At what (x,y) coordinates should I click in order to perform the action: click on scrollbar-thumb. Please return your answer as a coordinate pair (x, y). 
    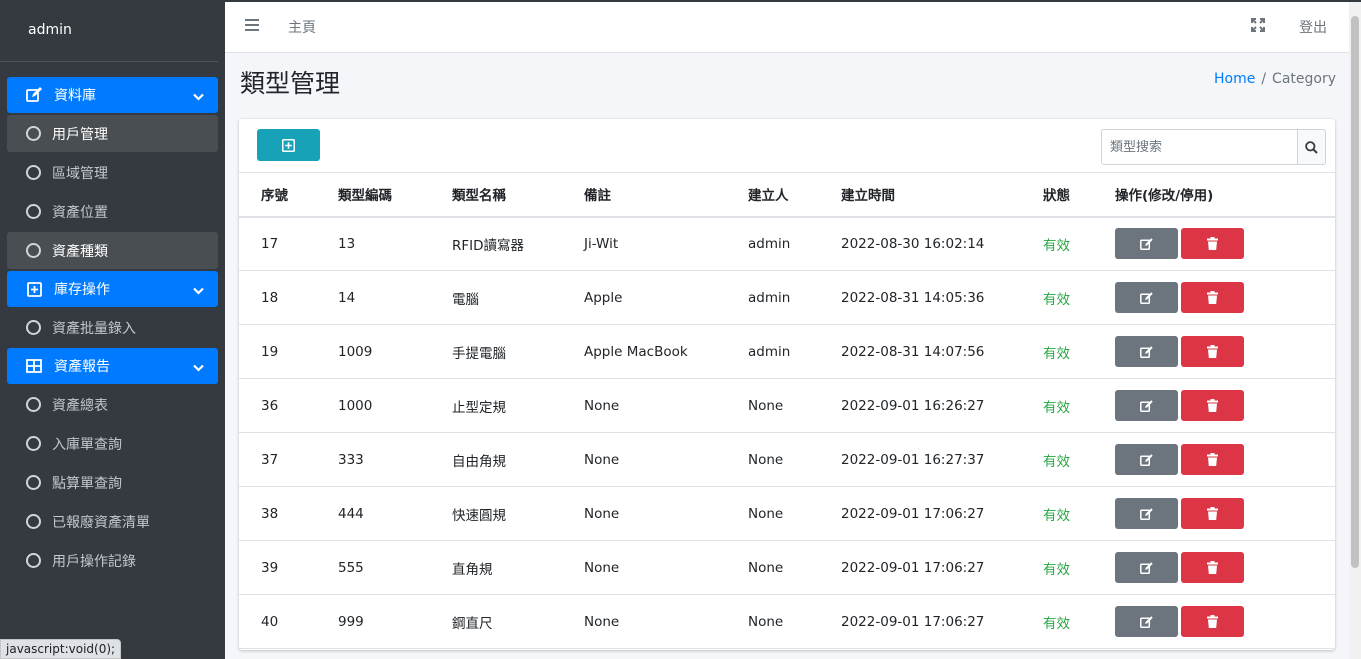
    Looking at the image, I should click on (1355, 292).